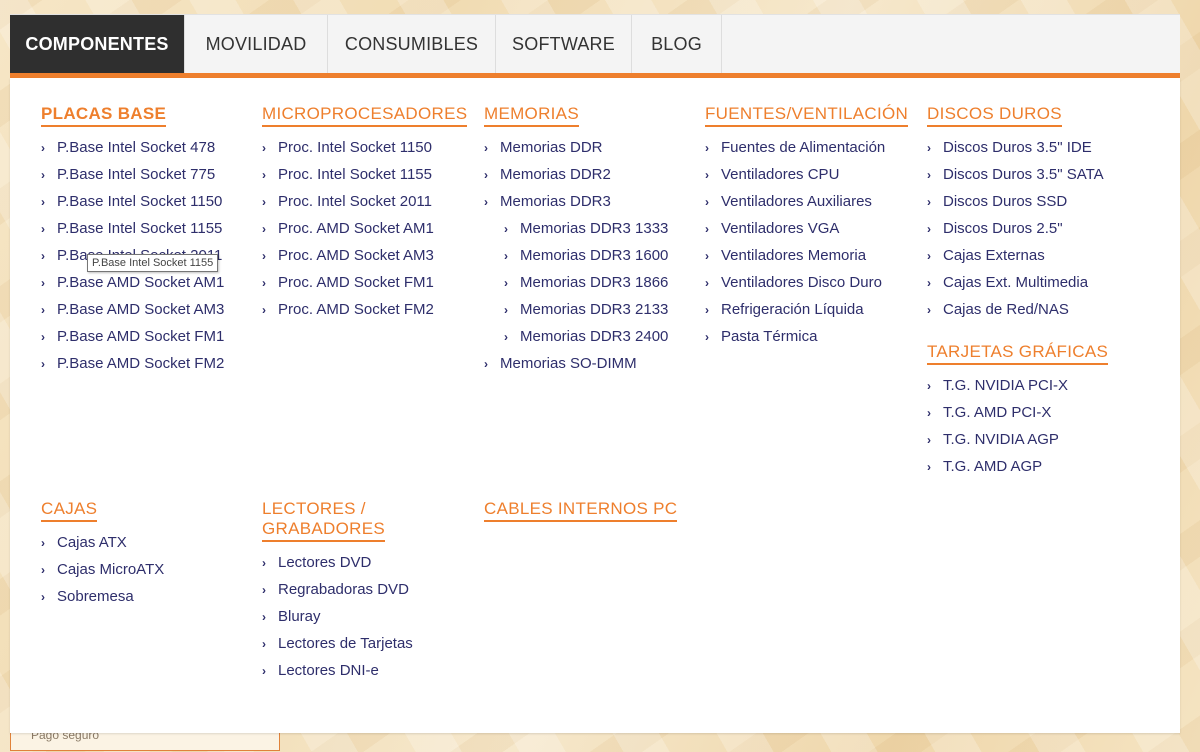 The image size is (1200, 752). Describe the element at coordinates (1015, 282) in the screenshot. I see `menu-link: › Cajas Ext. Multimedia` at that location.